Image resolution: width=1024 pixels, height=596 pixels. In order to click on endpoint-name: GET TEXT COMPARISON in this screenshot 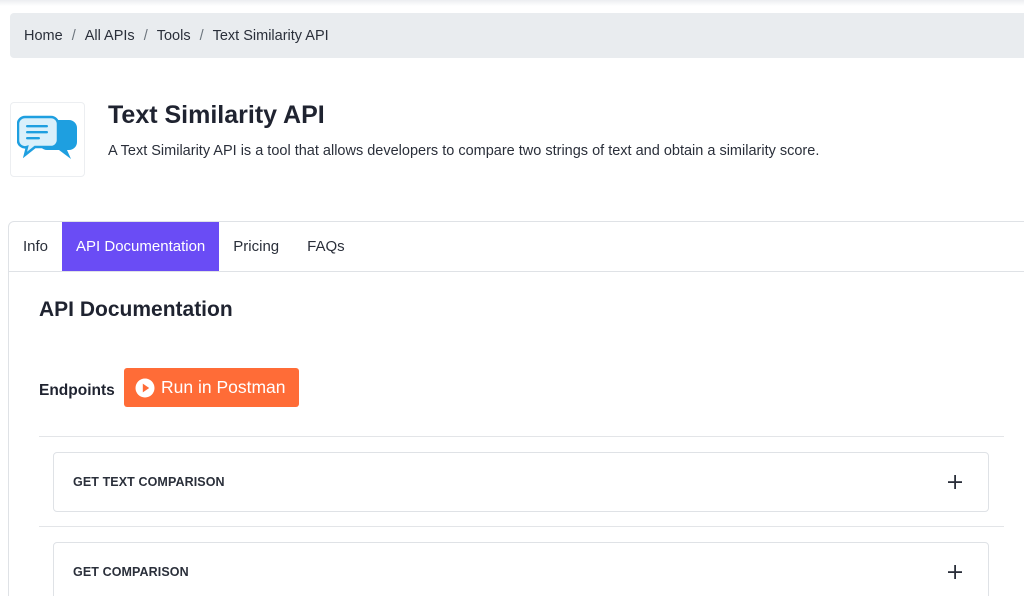, I will do `click(149, 482)`.